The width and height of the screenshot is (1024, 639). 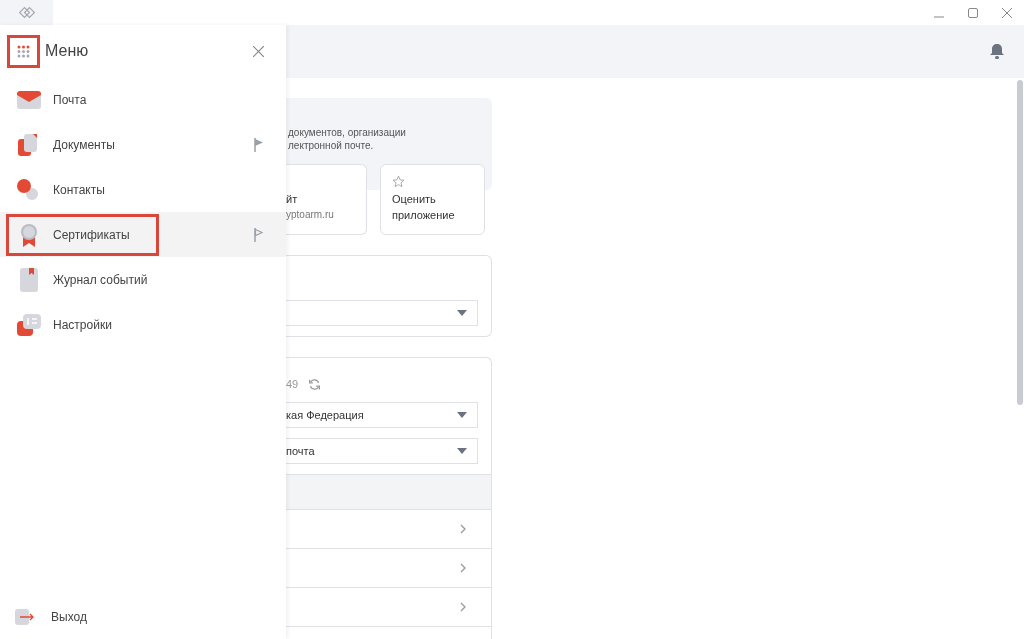 What do you see at coordinates (292, 199) in the screenshot?
I see `link-title: йт` at bounding box center [292, 199].